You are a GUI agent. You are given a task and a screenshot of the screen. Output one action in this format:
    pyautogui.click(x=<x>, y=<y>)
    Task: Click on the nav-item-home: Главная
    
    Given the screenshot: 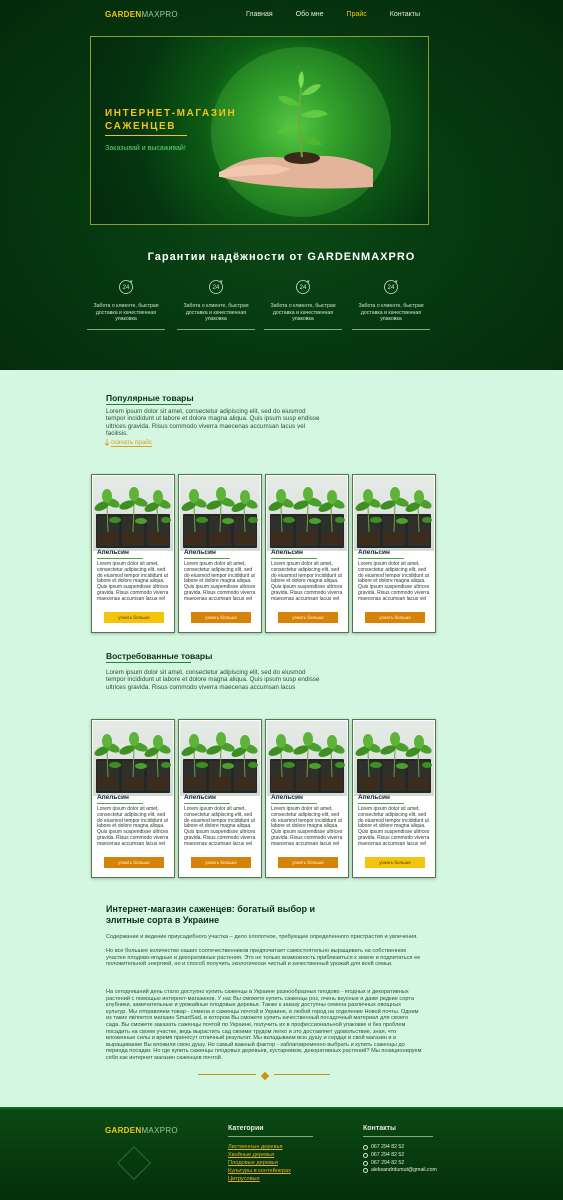 What is the action you would take?
    pyautogui.click(x=259, y=14)
    